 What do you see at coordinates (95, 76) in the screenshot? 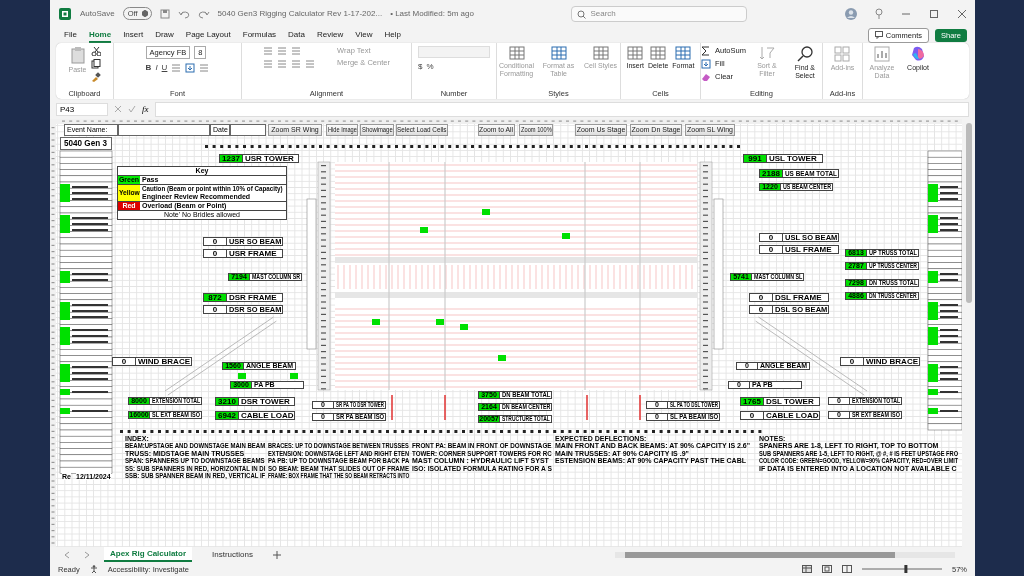
I see `brush-icon` at bounding box center [95, 76].